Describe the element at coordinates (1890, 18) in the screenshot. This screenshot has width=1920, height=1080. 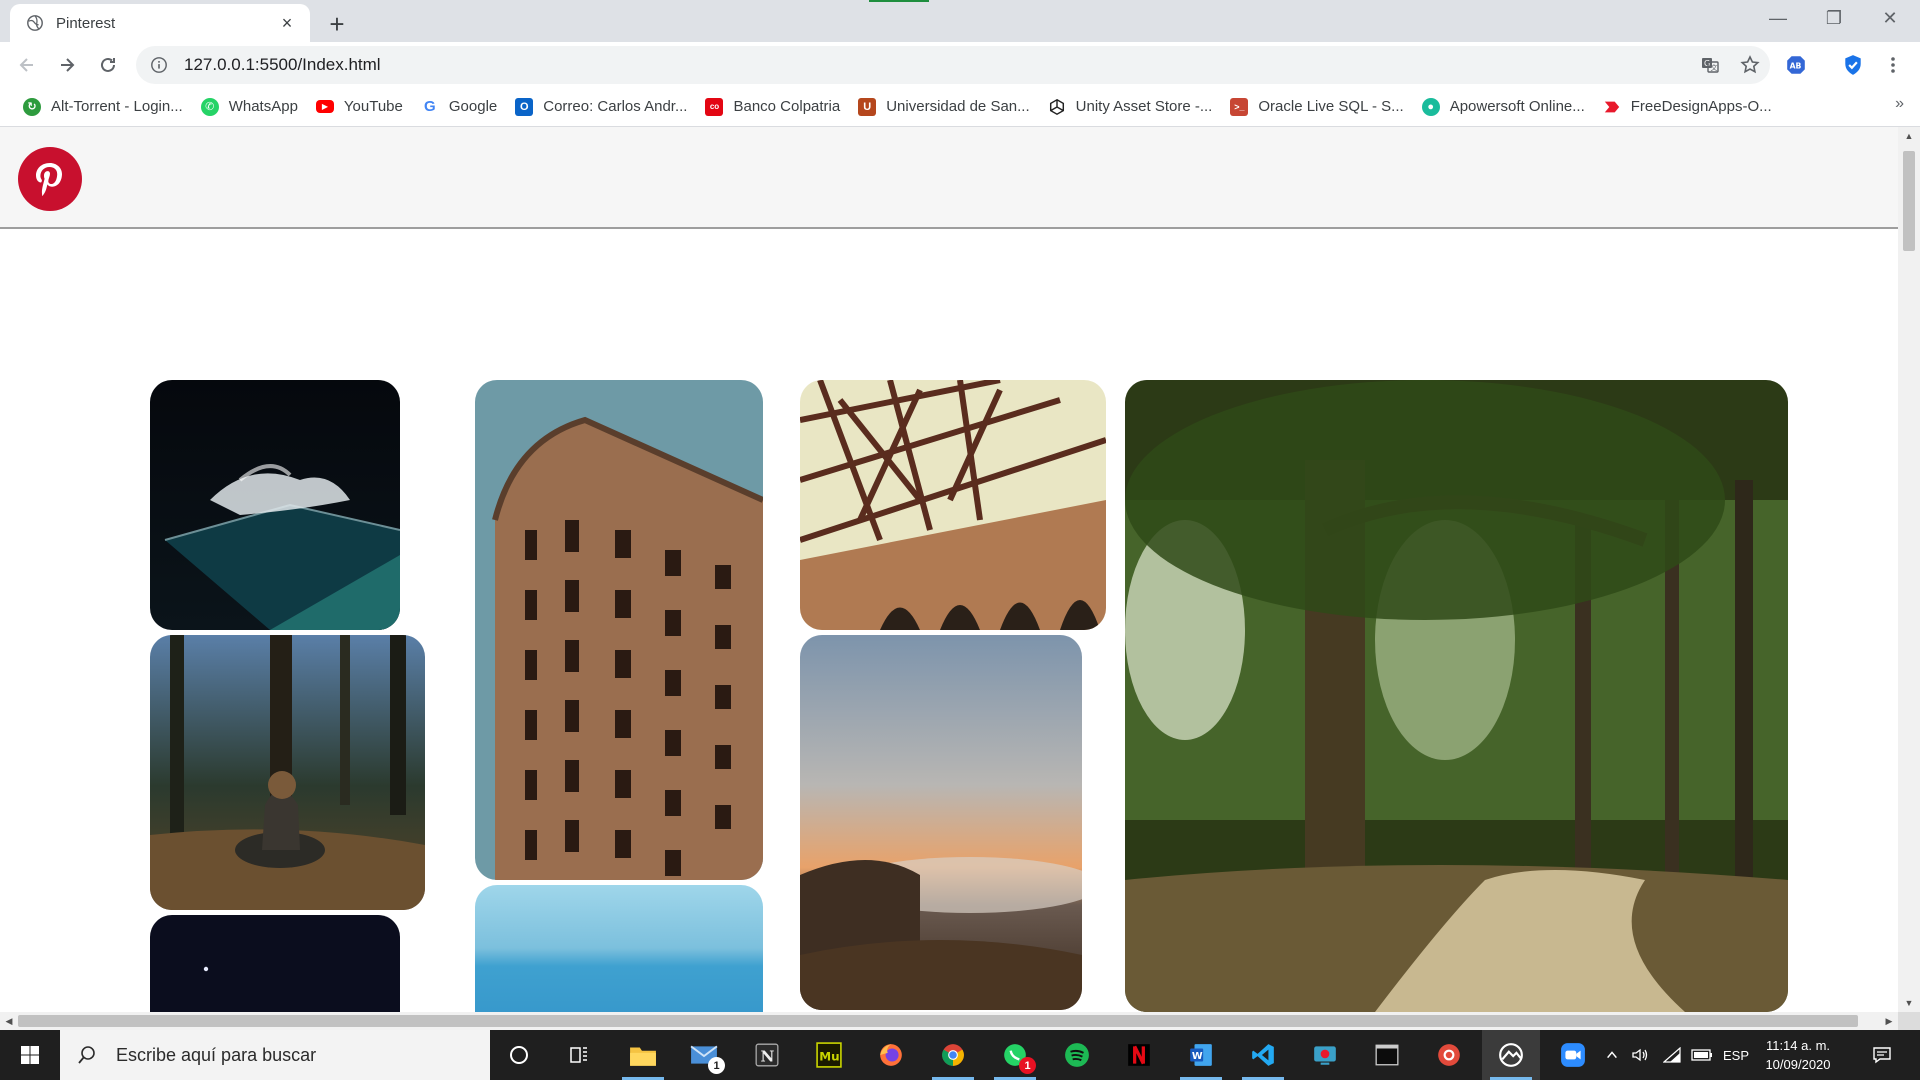
I see `close-window-button: ✕` at that location.